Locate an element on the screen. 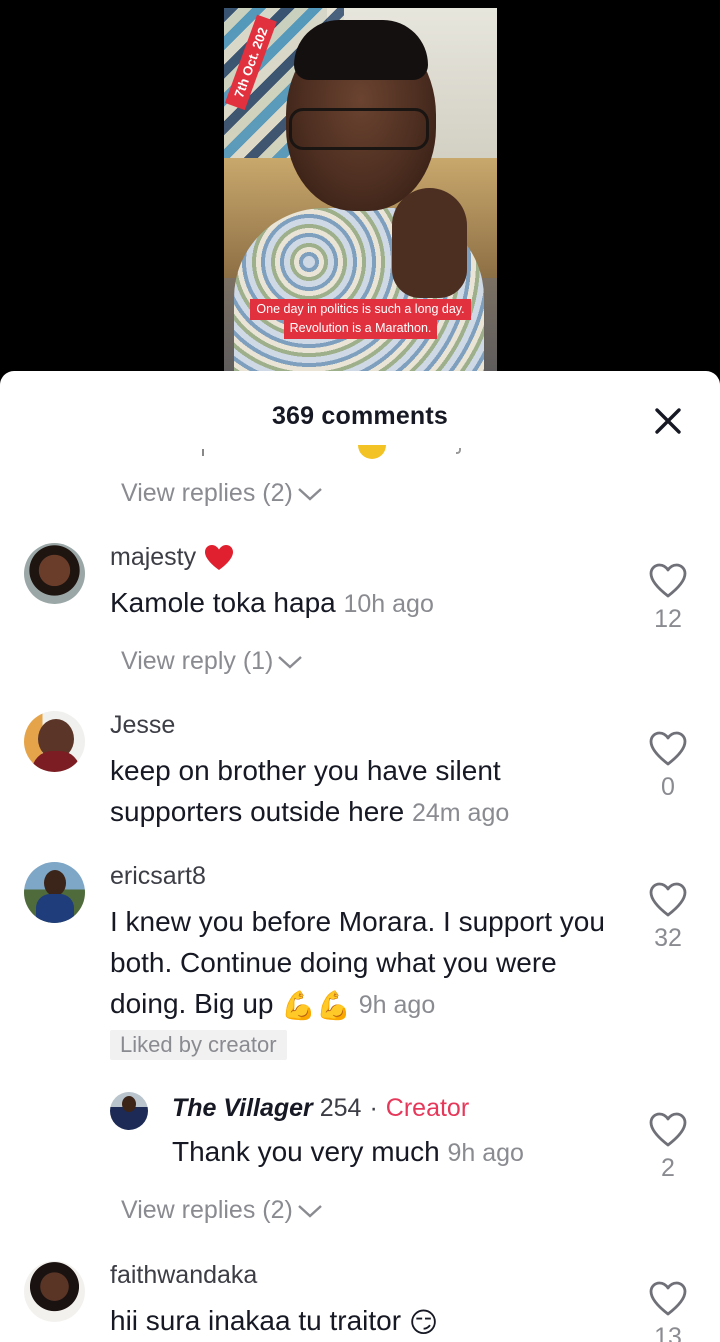  view-reply-label: View reply (1) is located at coordinates (197, 661).